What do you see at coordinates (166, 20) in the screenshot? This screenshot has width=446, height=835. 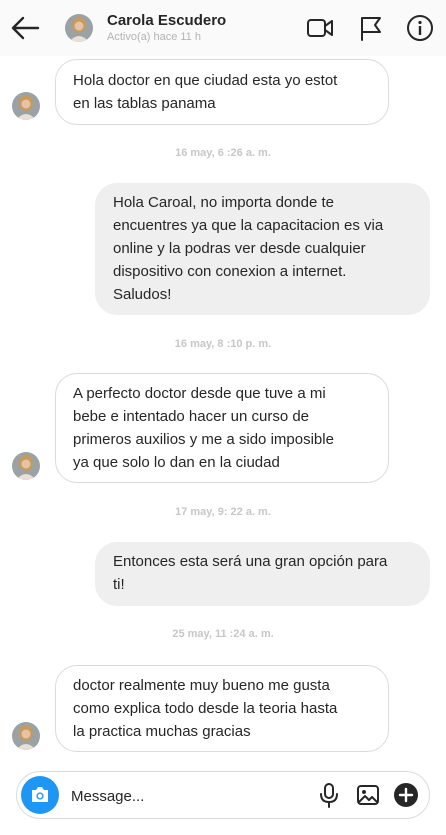 I see `contact-name: Carola Escudero` at bounding box center [166, 20].